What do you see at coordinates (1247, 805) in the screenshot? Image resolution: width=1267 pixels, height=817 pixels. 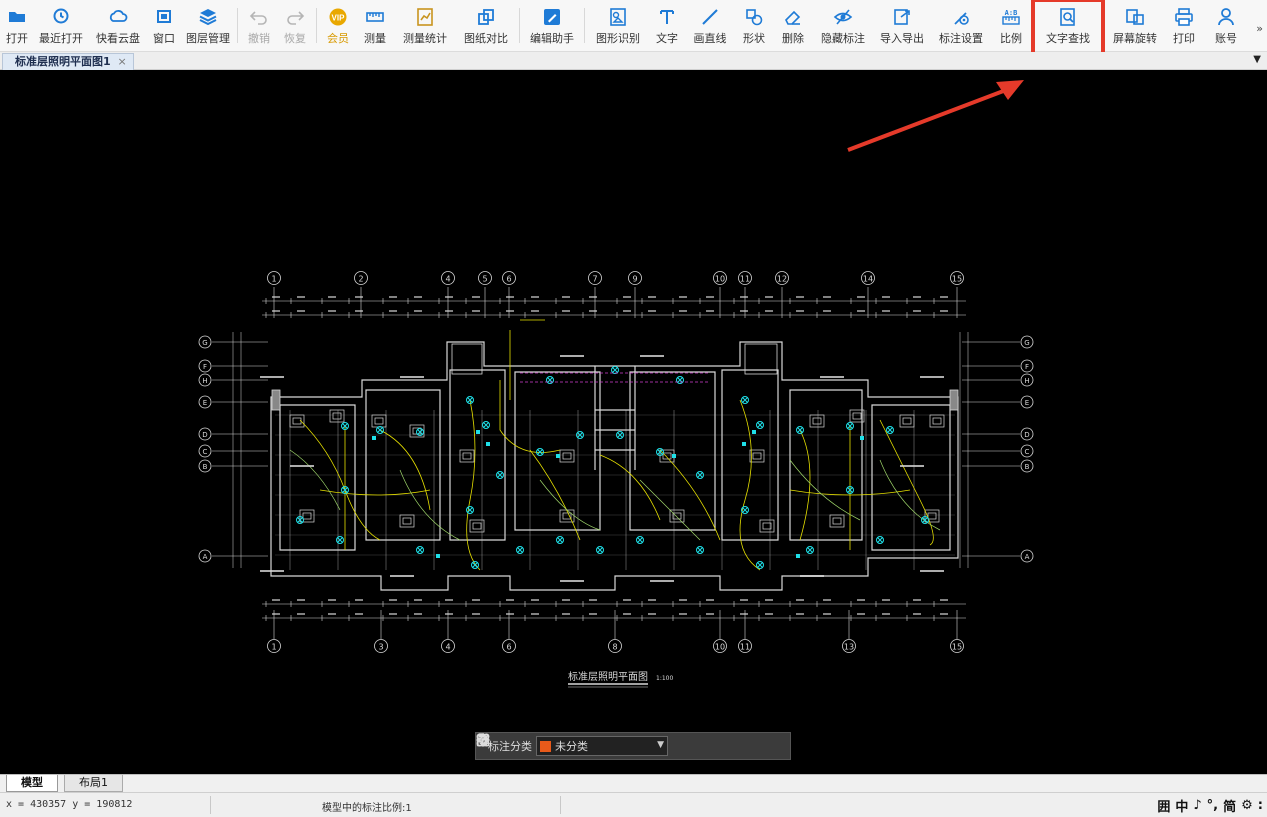 I see `ime-item: ⚙` at bounding box center [1247, 805].